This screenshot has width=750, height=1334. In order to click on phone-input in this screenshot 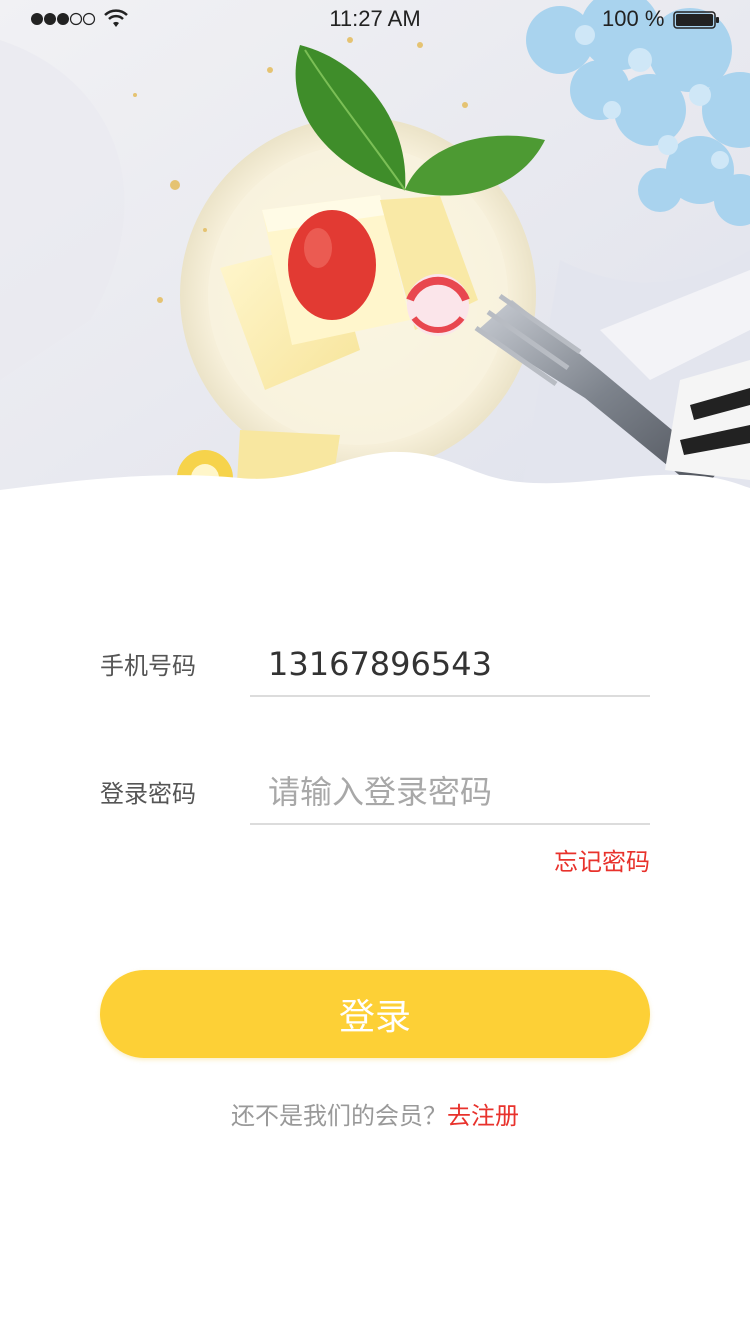, I will do `click(453, 664)`.